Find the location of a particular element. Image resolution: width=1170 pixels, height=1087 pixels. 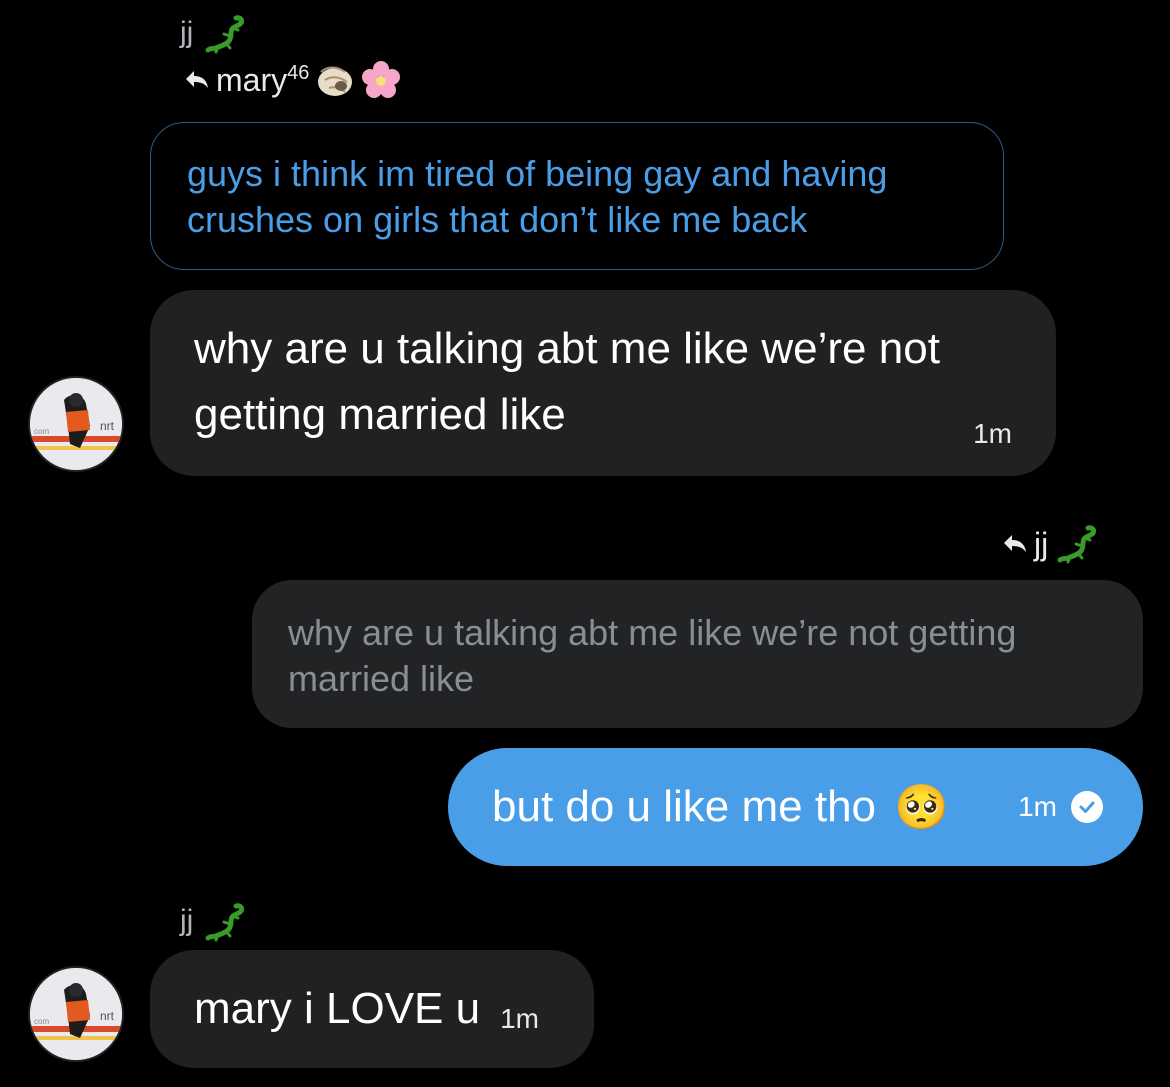

reply-header: jj is located at coordinates (1050, 544).